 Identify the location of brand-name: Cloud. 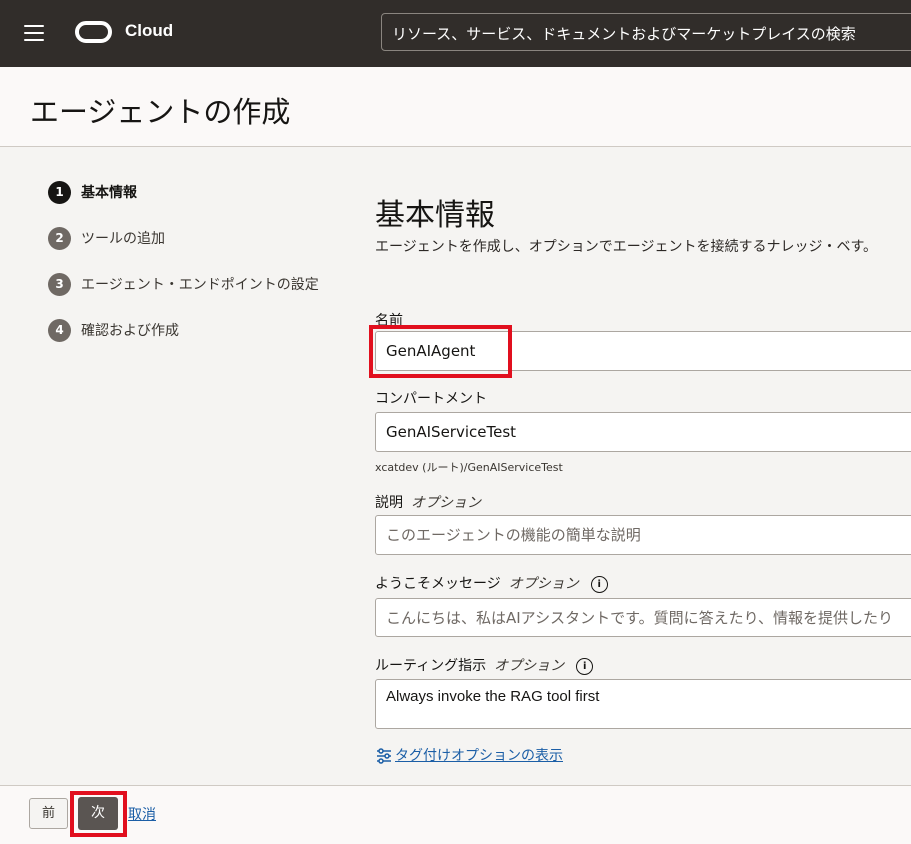
(149, 30).